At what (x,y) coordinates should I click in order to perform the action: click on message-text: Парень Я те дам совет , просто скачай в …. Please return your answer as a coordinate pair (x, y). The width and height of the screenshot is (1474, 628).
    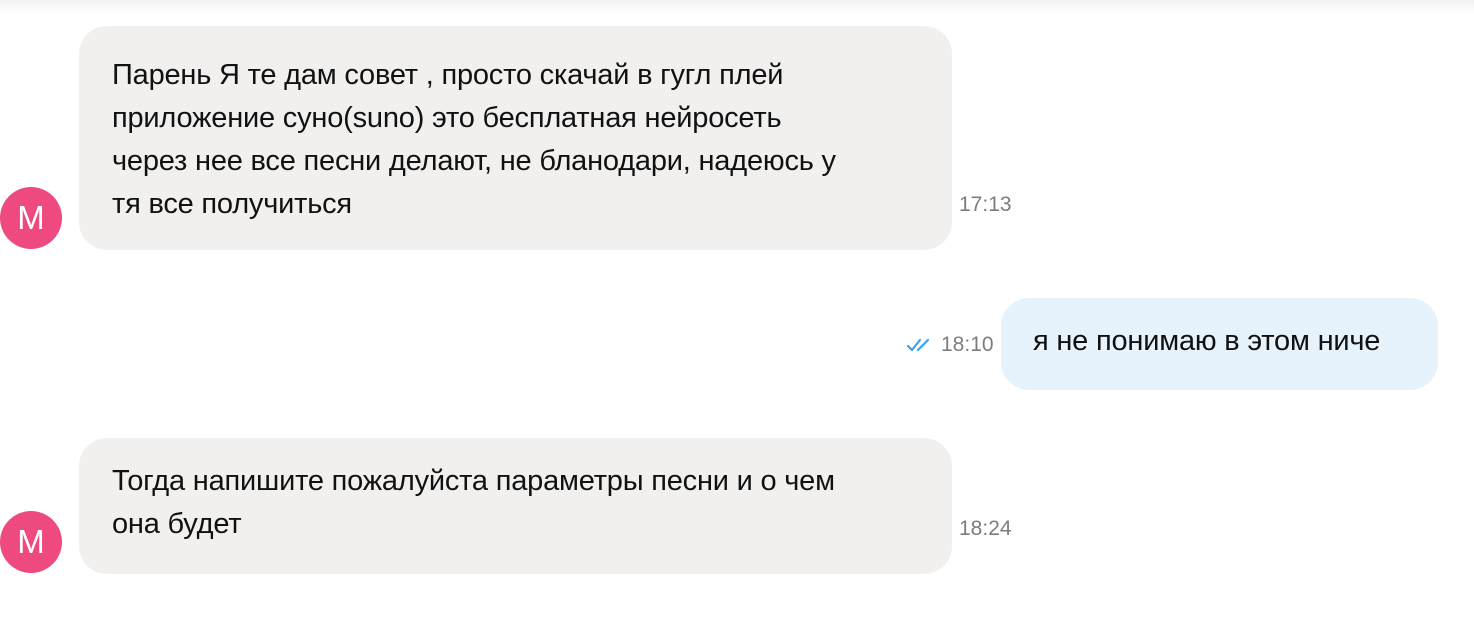
    Looking at the image, I should click on (474, 139).